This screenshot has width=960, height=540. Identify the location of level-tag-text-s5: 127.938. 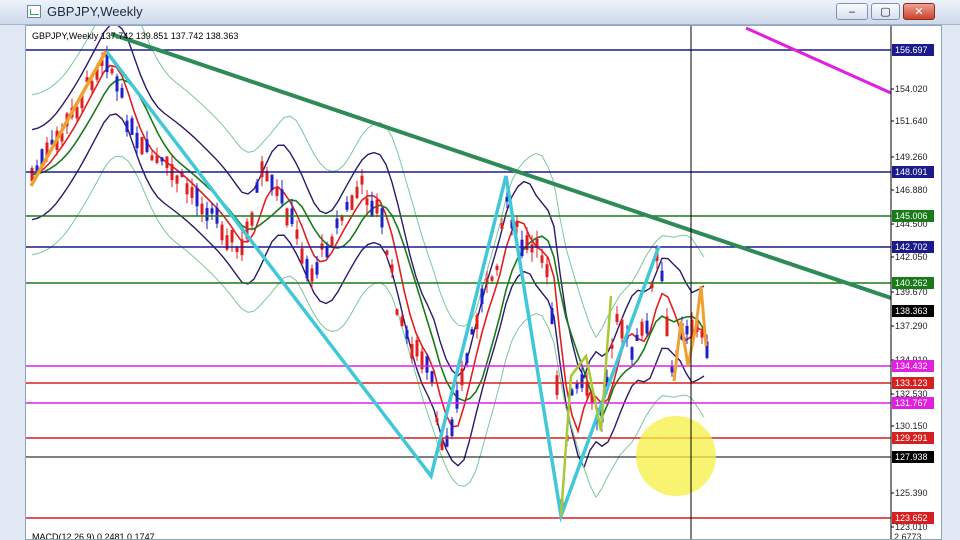
(911, 457).